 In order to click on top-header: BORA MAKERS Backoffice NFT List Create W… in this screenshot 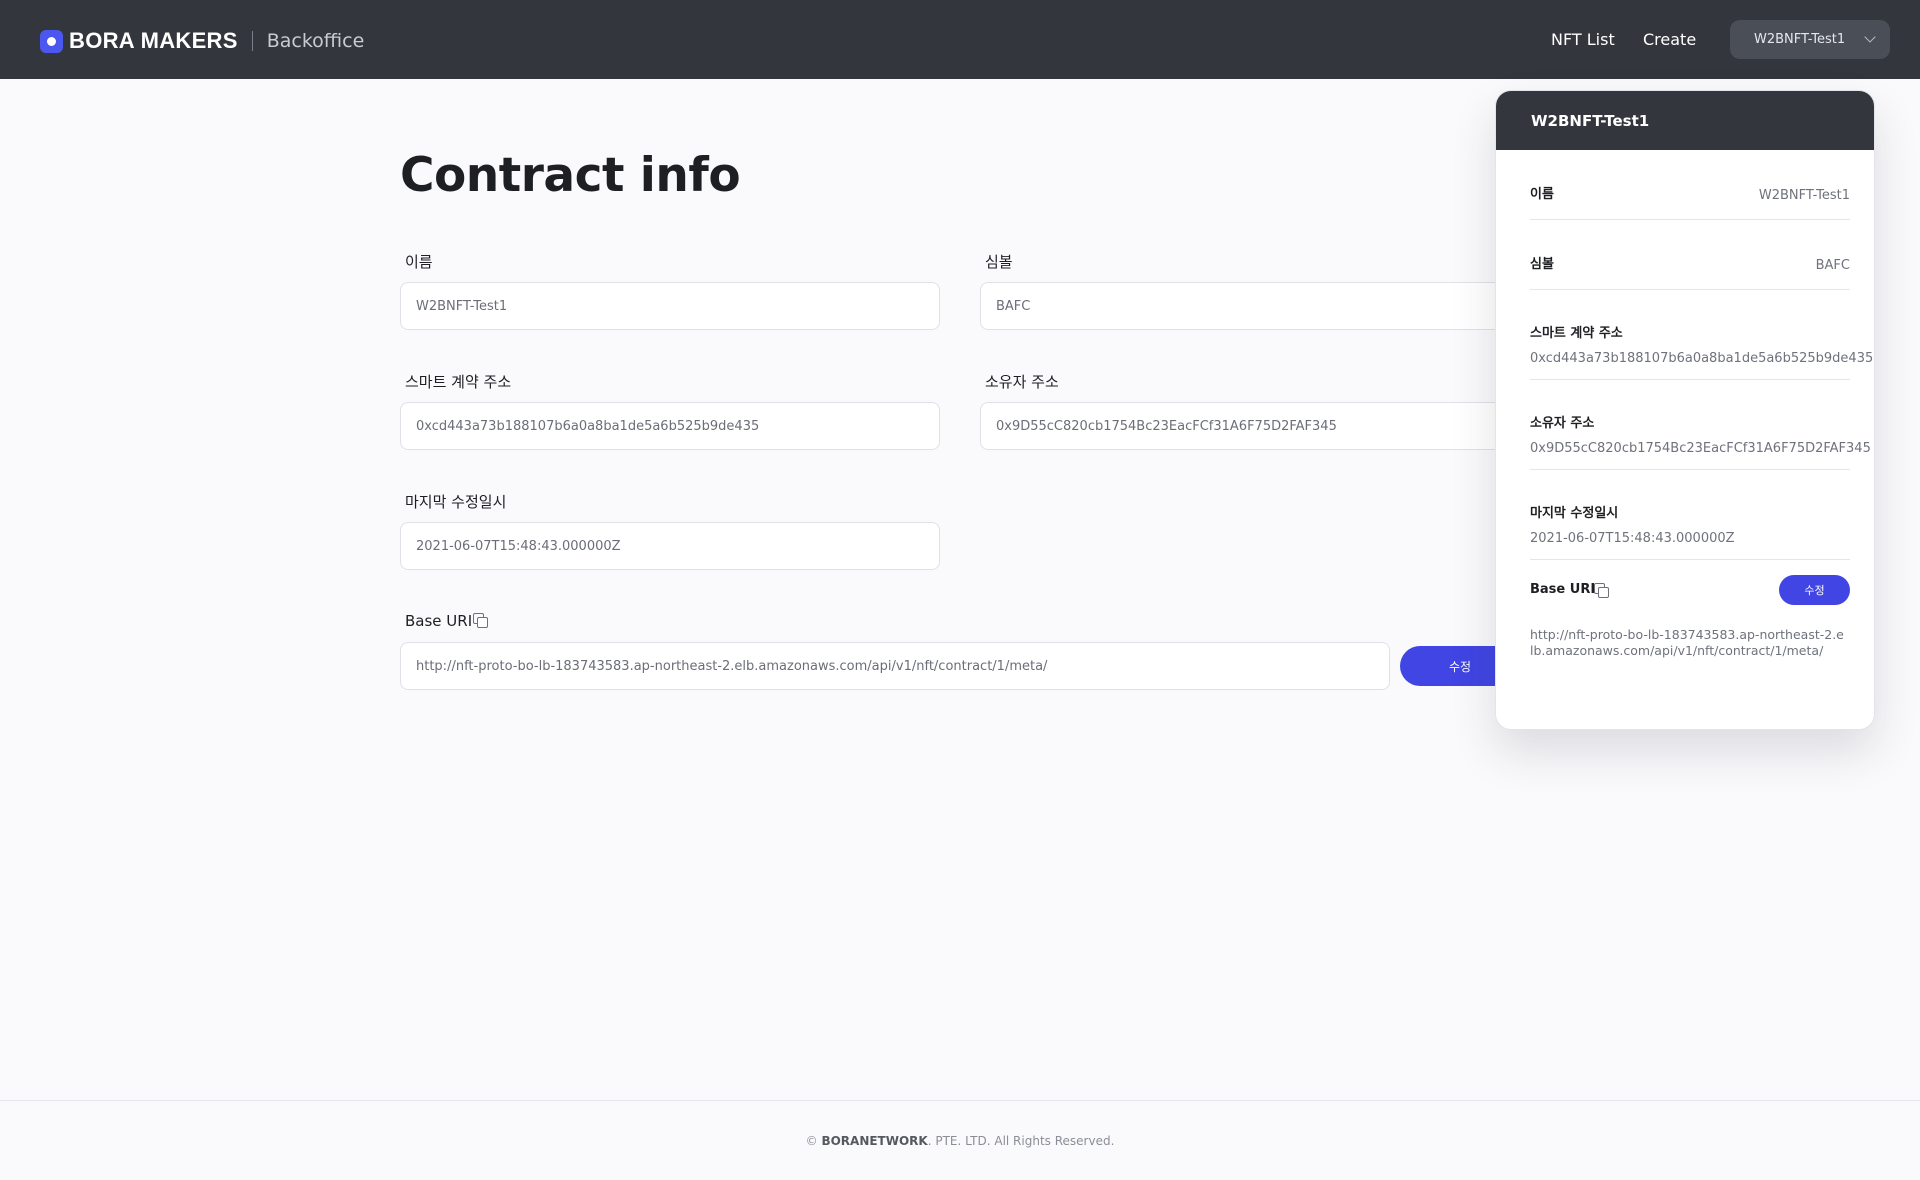, I will do `click(960, 39)`.